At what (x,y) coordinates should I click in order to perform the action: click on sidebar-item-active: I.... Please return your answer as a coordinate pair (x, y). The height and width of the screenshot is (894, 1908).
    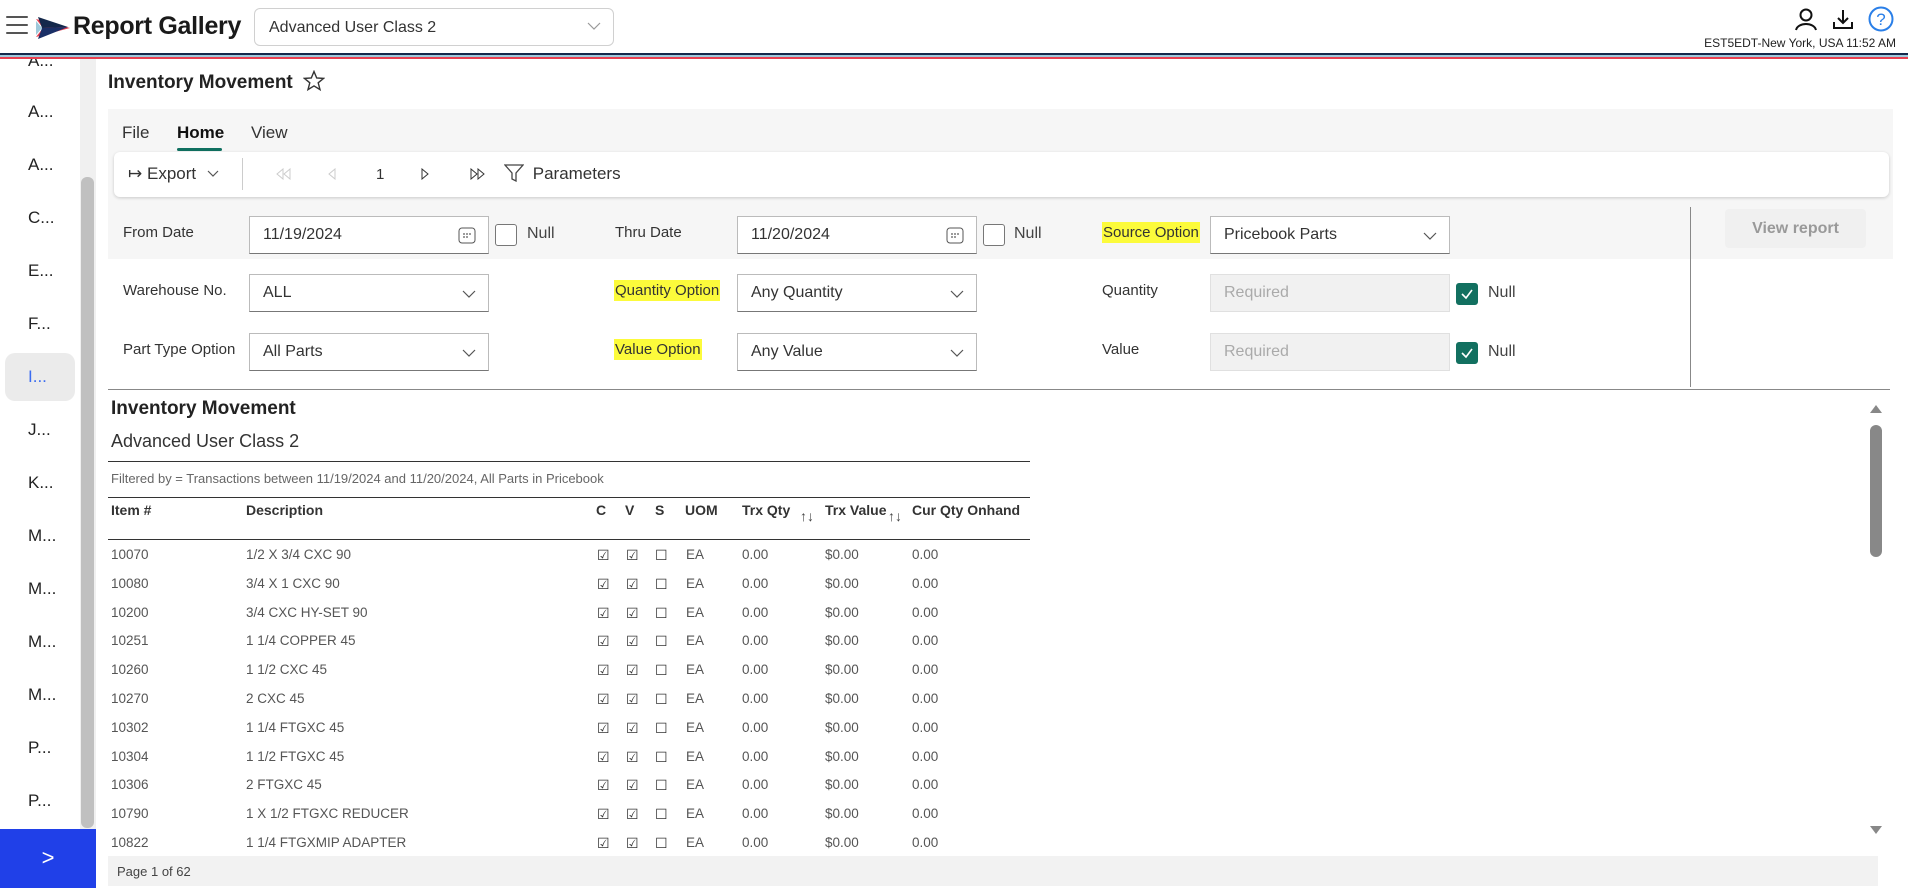
    Looking at the image, I should click on (37, 377).